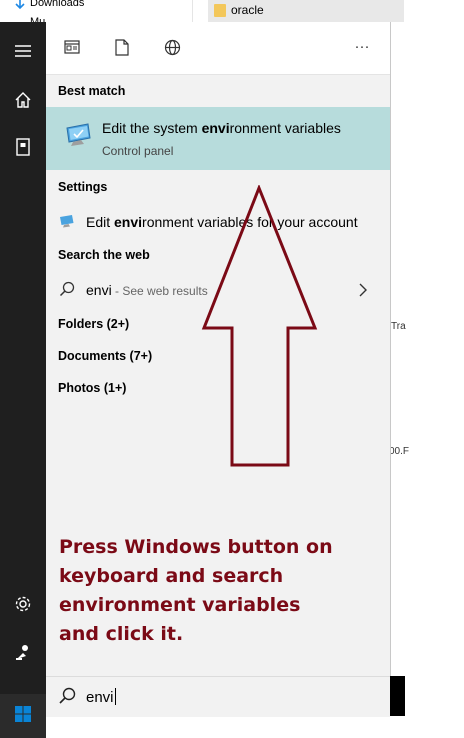 Image resolution: width=464 pixels, height=738 pixels. I want to click on folder-name: oracle, so click(247, 10).